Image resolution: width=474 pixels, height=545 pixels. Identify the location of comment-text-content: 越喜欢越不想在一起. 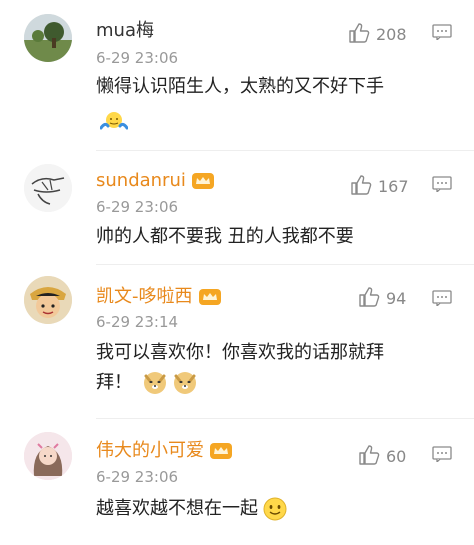
(177, 508).